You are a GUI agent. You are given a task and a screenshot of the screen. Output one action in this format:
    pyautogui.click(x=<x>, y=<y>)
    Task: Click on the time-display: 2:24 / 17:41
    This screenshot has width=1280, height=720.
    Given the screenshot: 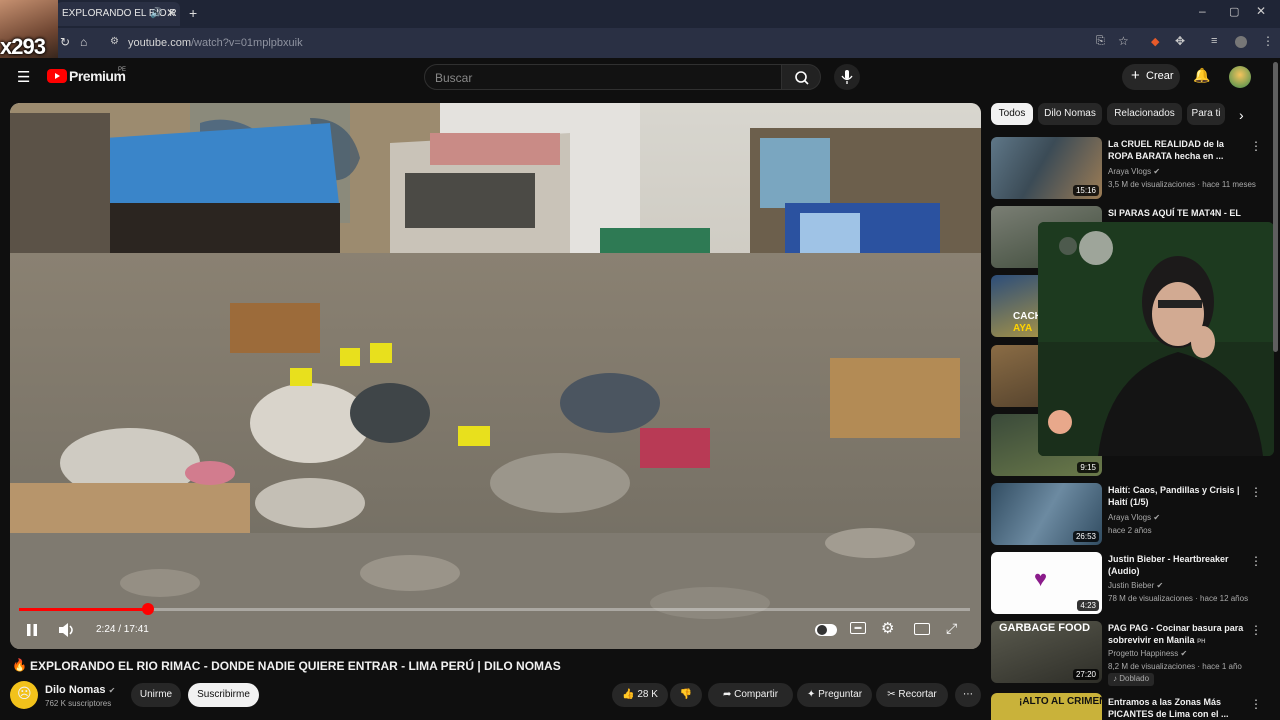 What is the action you would take?
    pyautogui.click(x=122, y=629)
    